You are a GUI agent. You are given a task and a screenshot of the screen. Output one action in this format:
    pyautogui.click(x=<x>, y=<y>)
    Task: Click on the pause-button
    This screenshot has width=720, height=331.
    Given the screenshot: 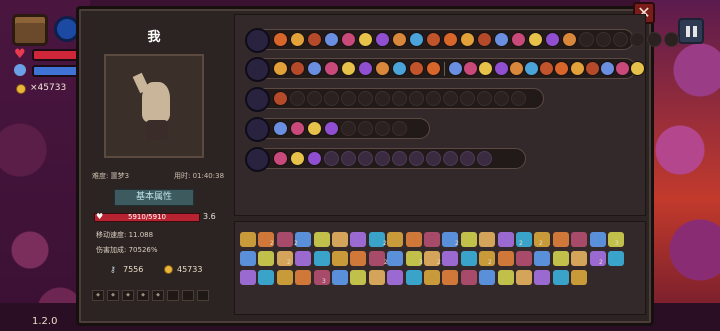 What is the action you would take?
    pyautogui.click(x=691, y=31)
    